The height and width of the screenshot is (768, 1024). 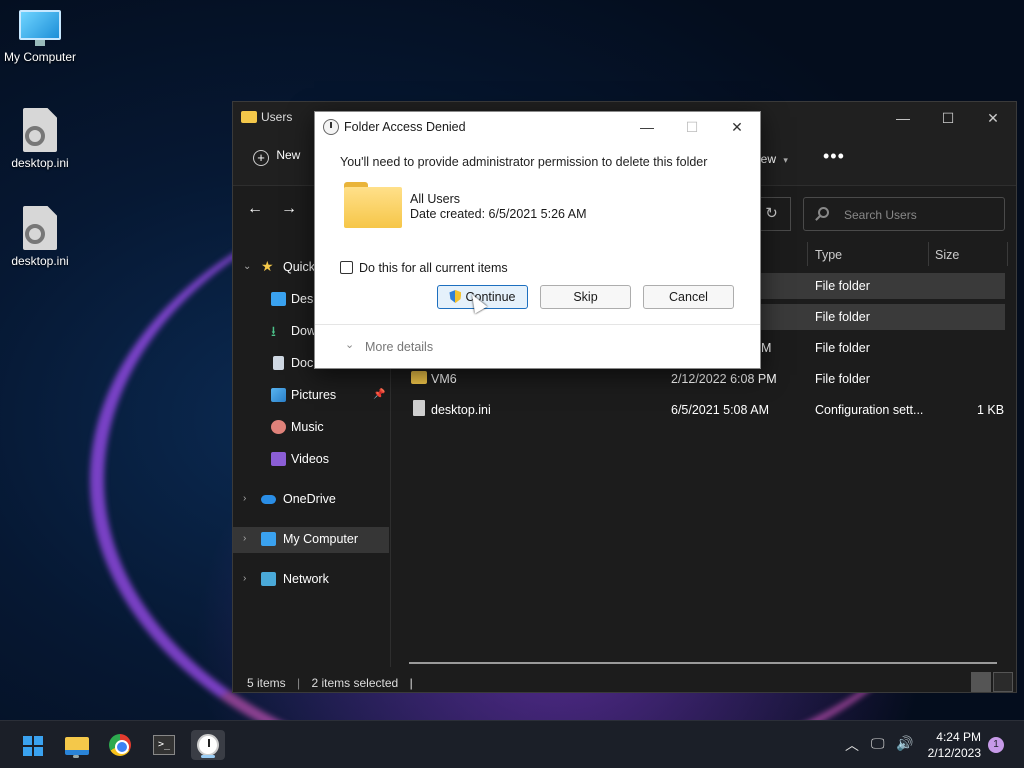 I want to click on column-header-size: Size, so click(x=947, y=255).